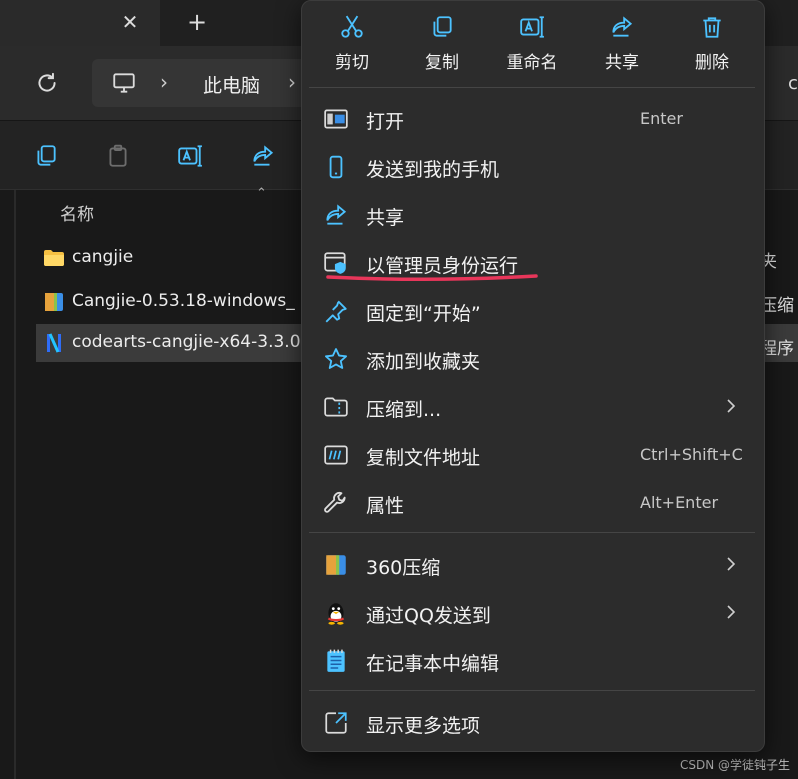 This screenshot has height=779, width=798. I want to click on tab-close-icon: ✕, so click(130, 22).